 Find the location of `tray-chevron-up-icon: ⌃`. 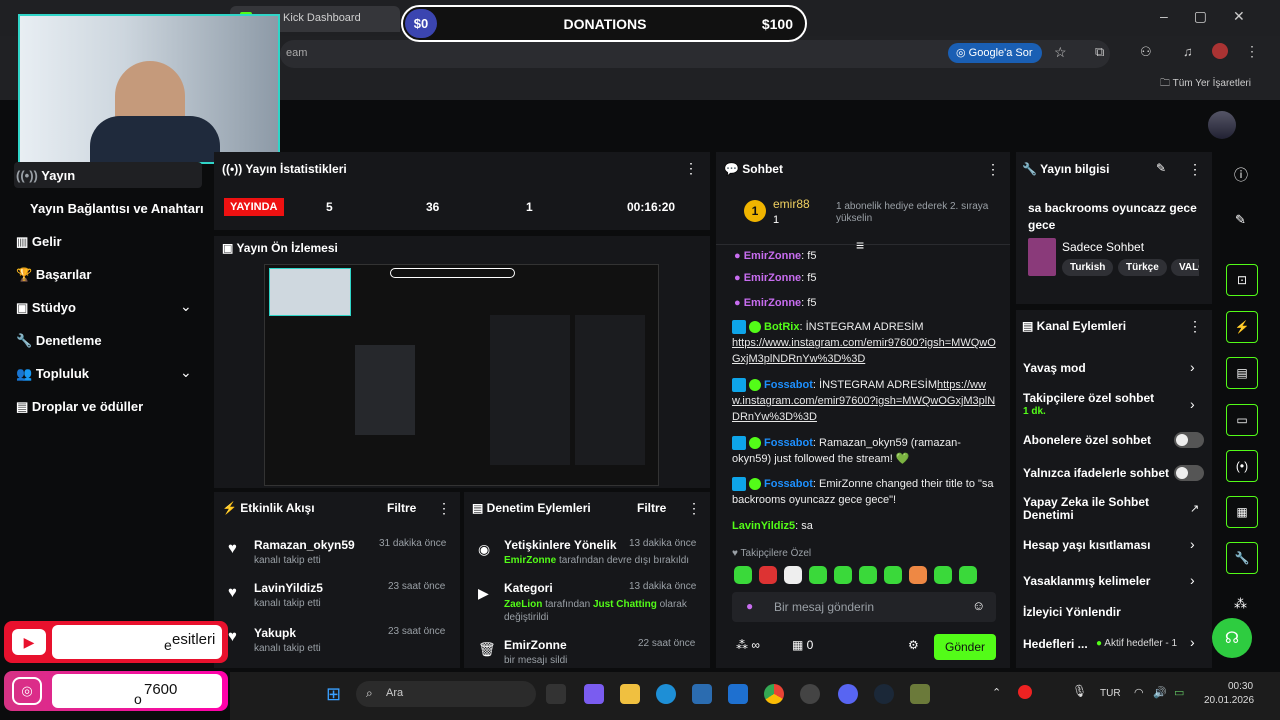

tray-chevron-up-icon: ⌃ is located at coordinates (996, 692).